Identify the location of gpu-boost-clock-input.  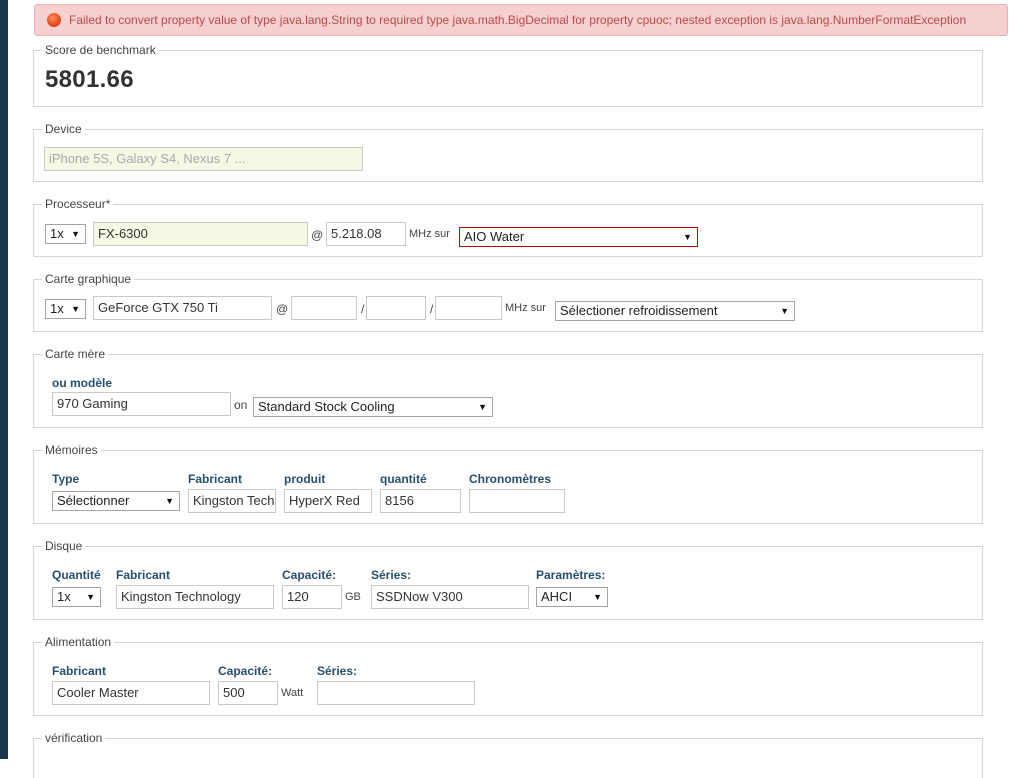
(396, 308).